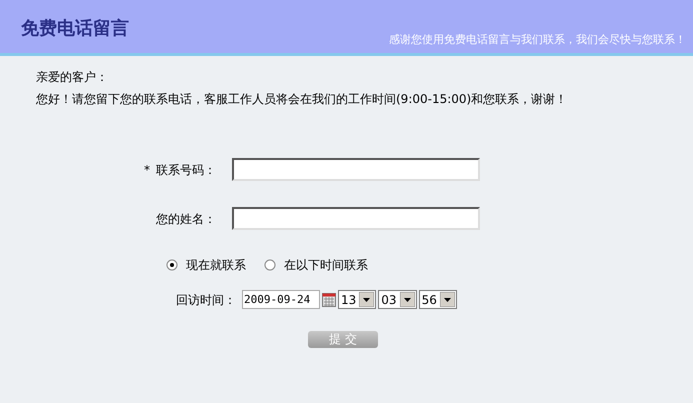  What do you see at coordinates (72, 77) in the screenshot?
I see `greeting-text: 亲爱的客户：` at bounding box center [72, 77].